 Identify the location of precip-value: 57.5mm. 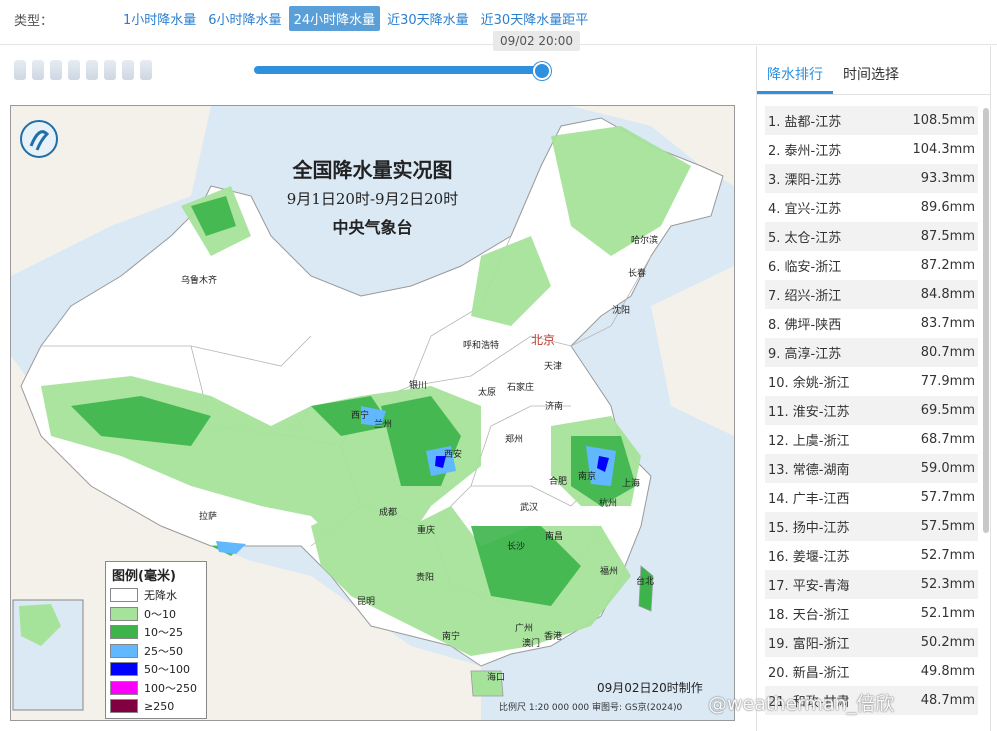
(947, 526).